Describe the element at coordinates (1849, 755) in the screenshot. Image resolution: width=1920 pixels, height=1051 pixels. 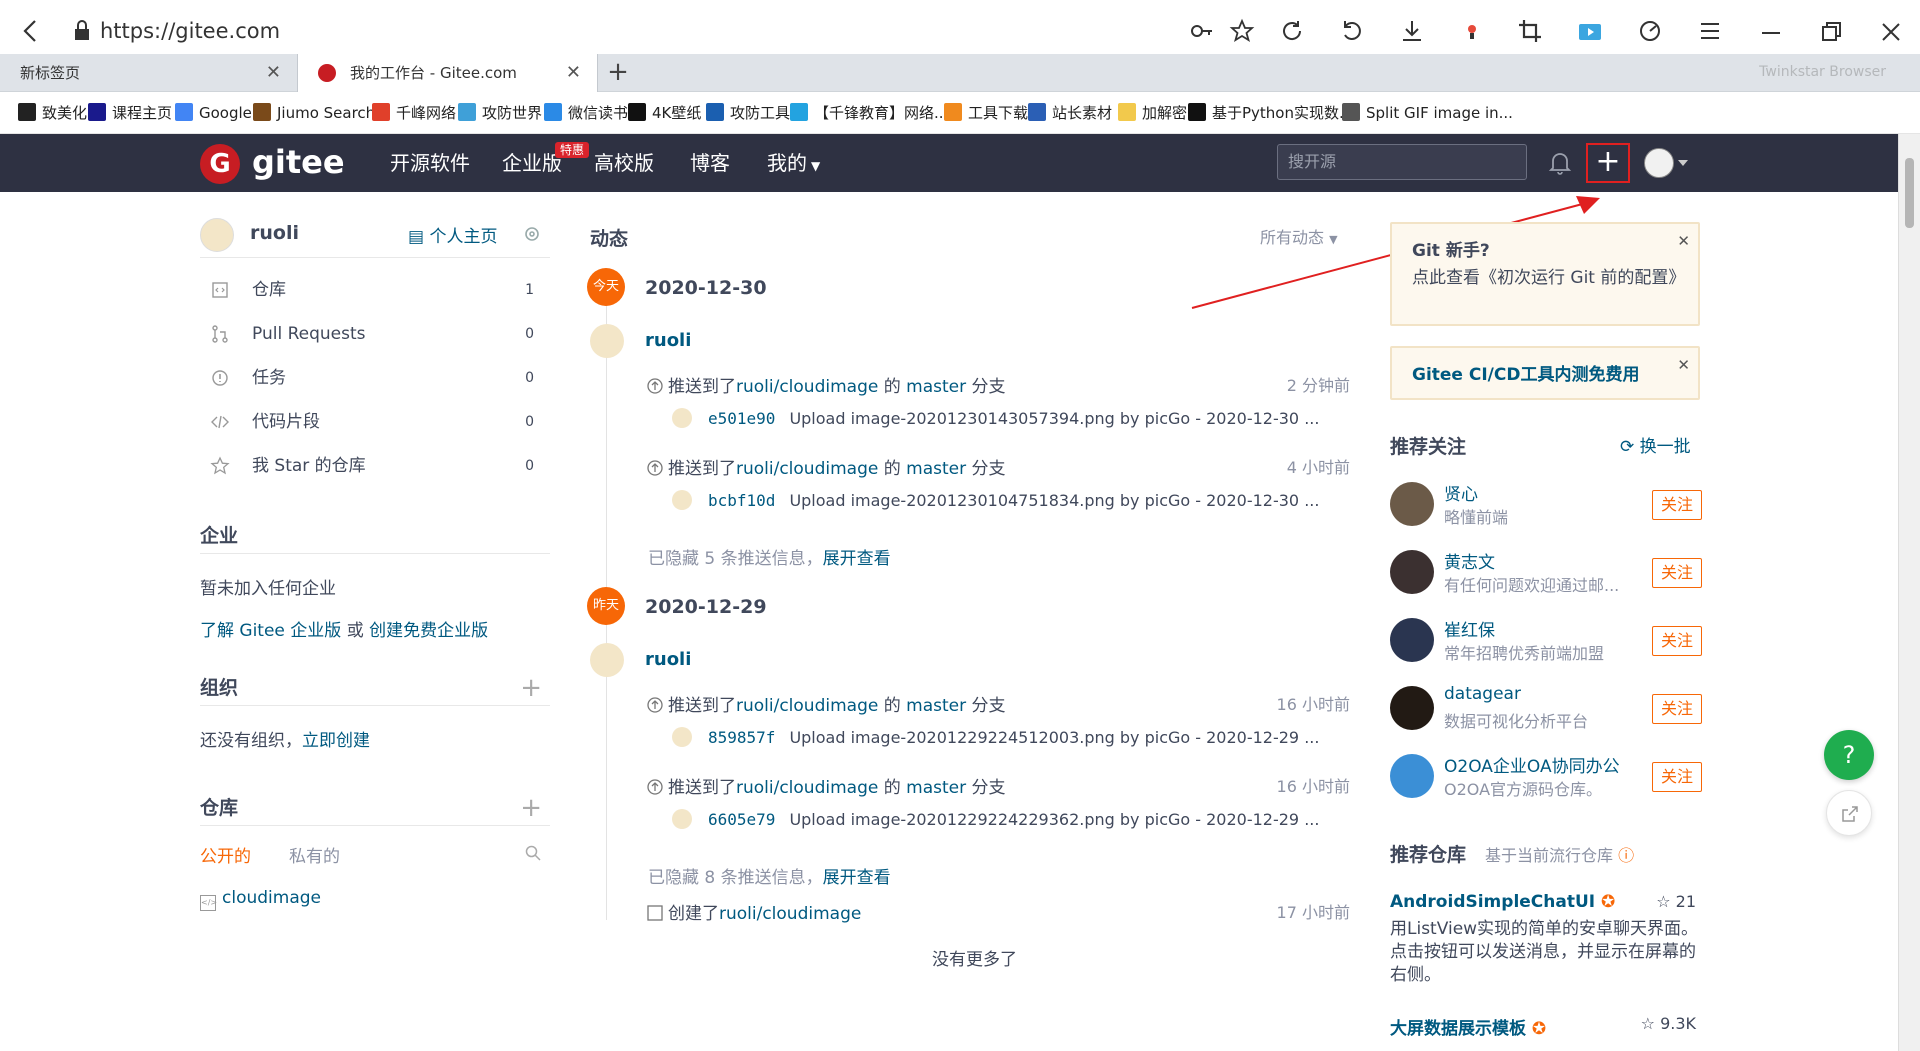
I see `help-button: ?` at that location.